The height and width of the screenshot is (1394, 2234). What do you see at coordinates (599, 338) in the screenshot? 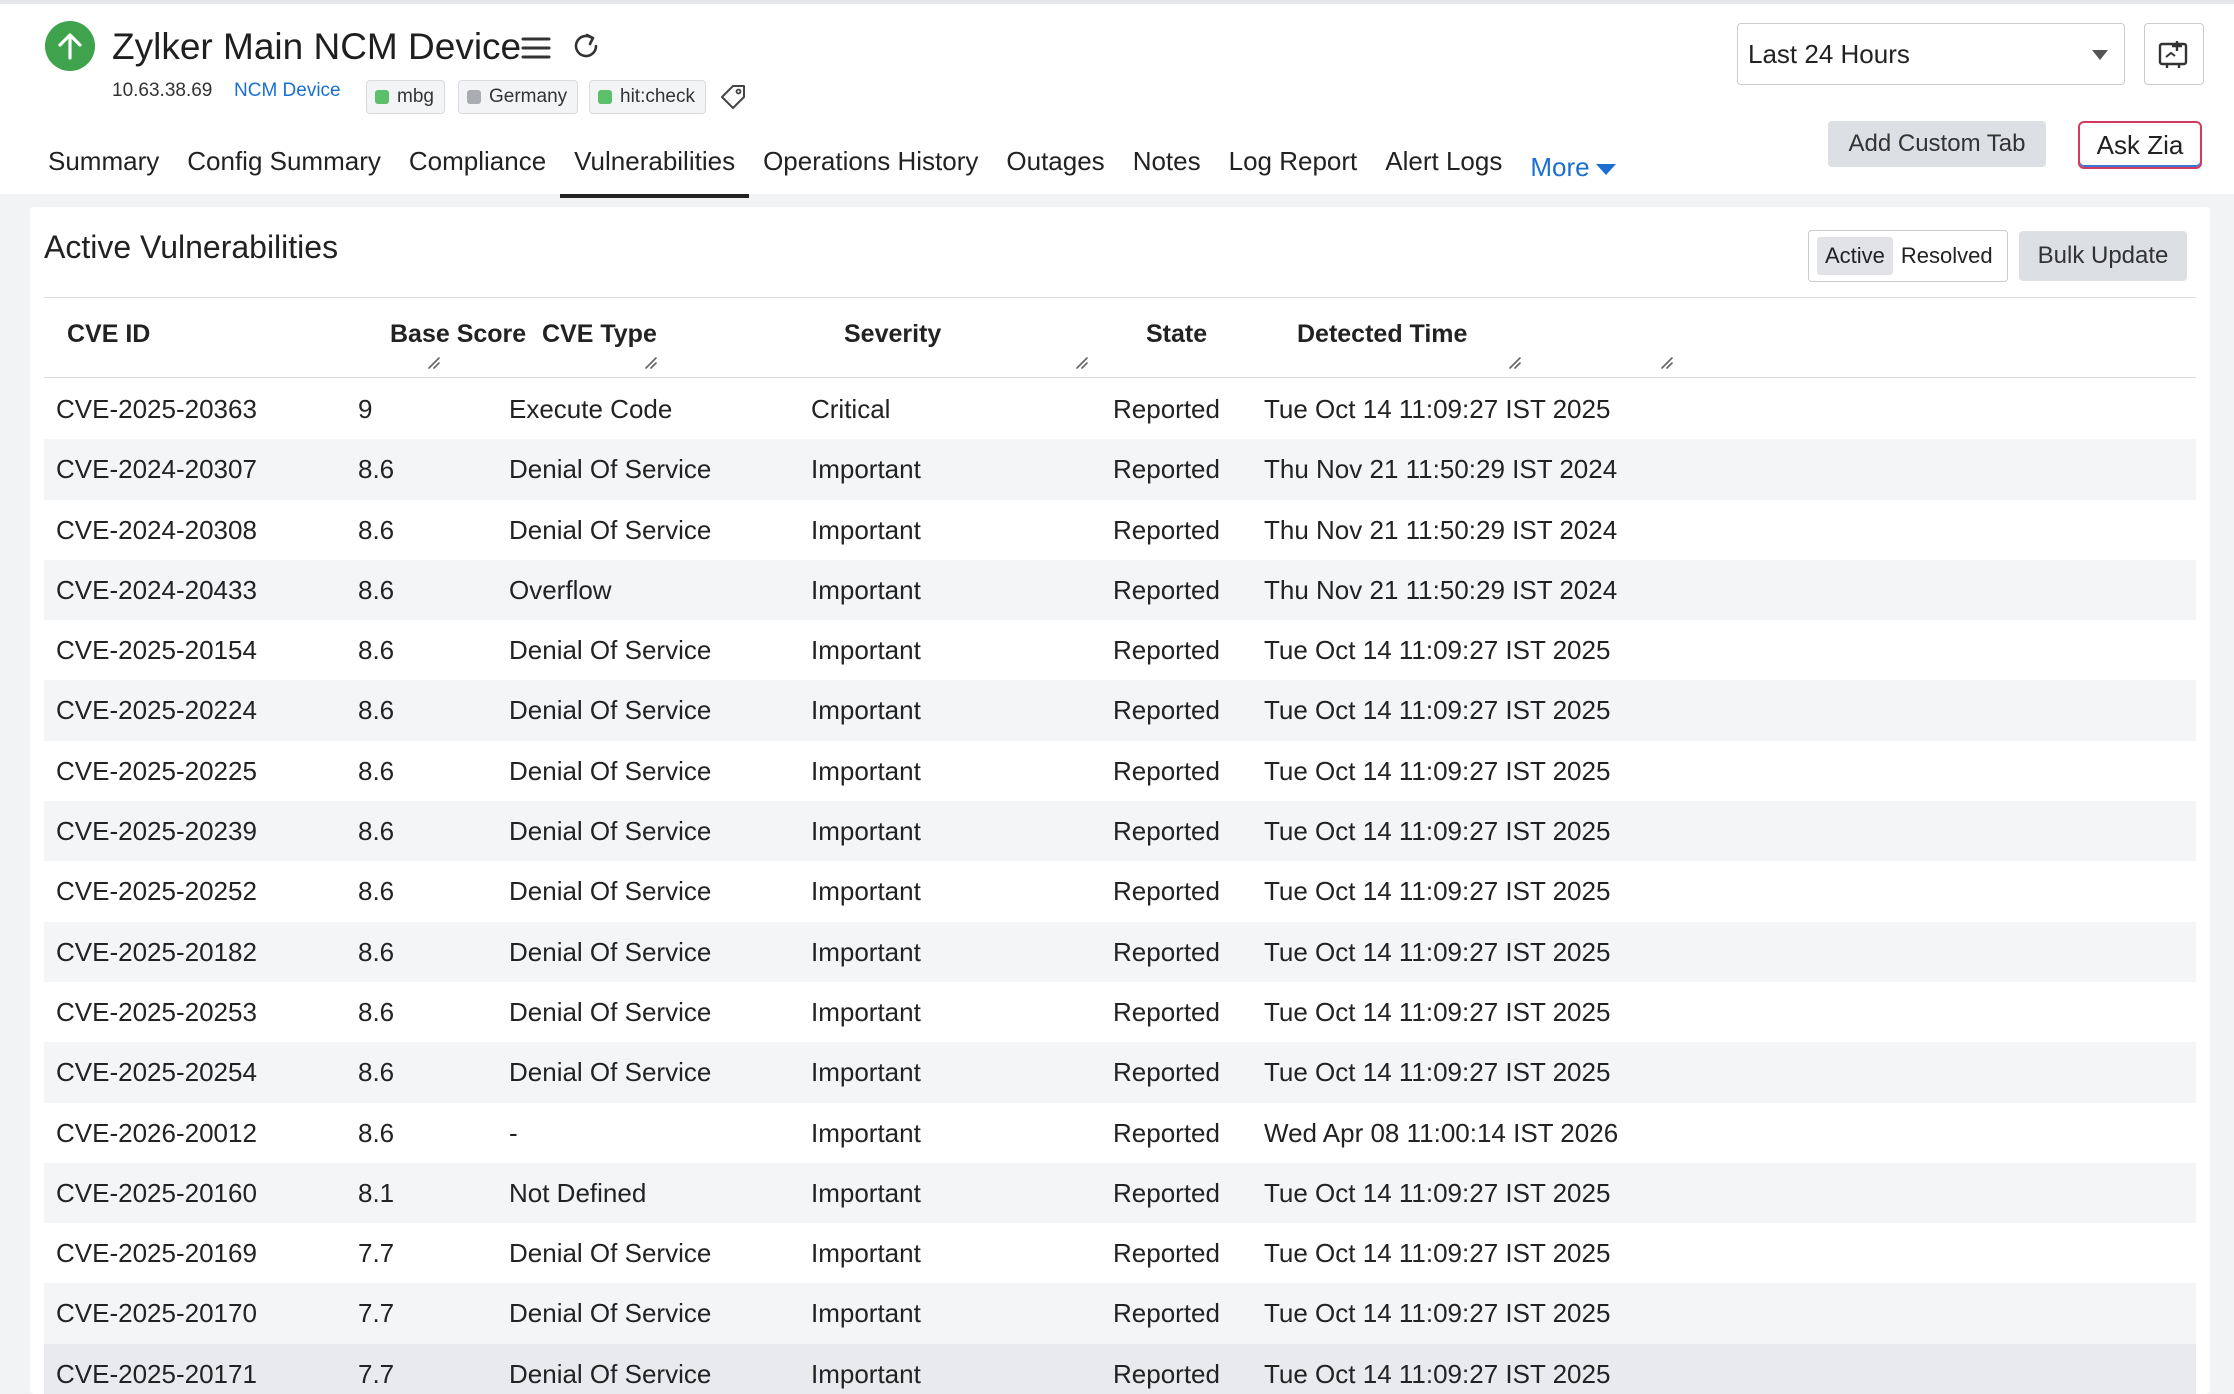
I see `column-header-cve-type: CVE Type` at bounding box center [599, 338].